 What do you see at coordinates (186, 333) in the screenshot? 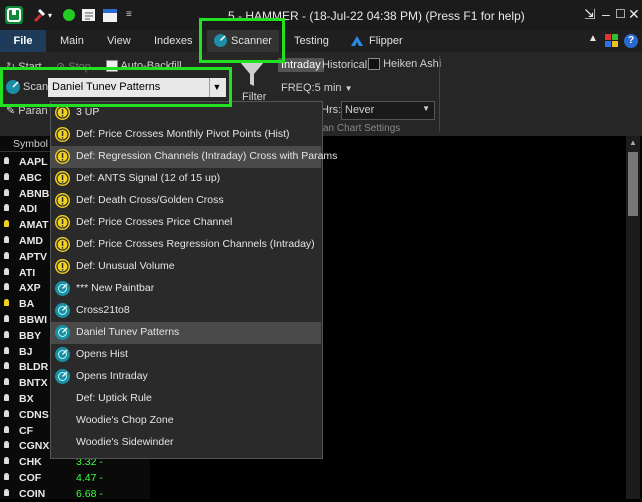
I see `dropdown-item: Daniel Tunev Patterns` at bounding box center [186, 333].